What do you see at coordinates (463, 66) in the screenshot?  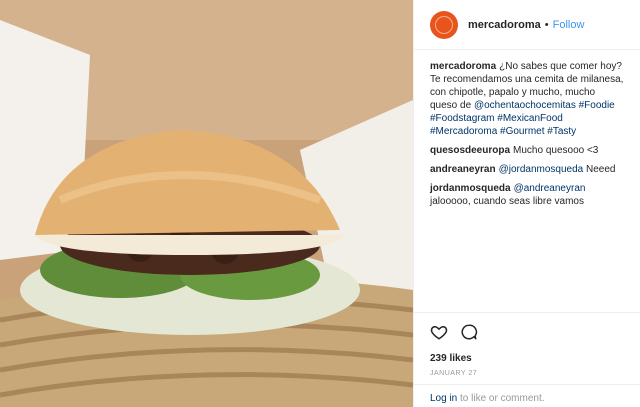 I see `caption-username: mercadoroma` at bounding box center [463, 66].